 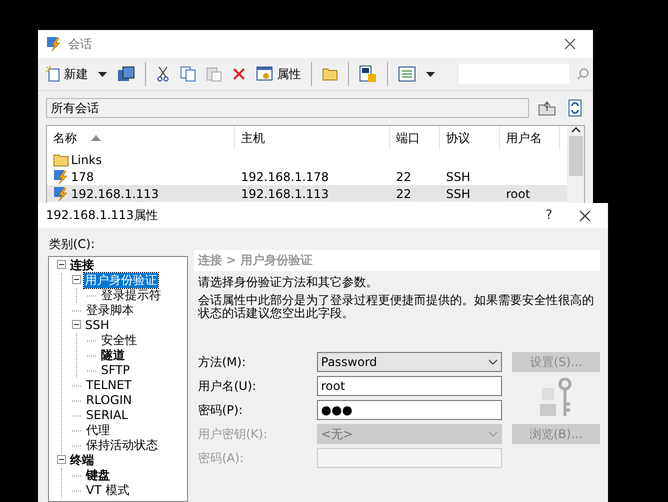 I want to click on column-header: 名称, so click(x=141, y=138).